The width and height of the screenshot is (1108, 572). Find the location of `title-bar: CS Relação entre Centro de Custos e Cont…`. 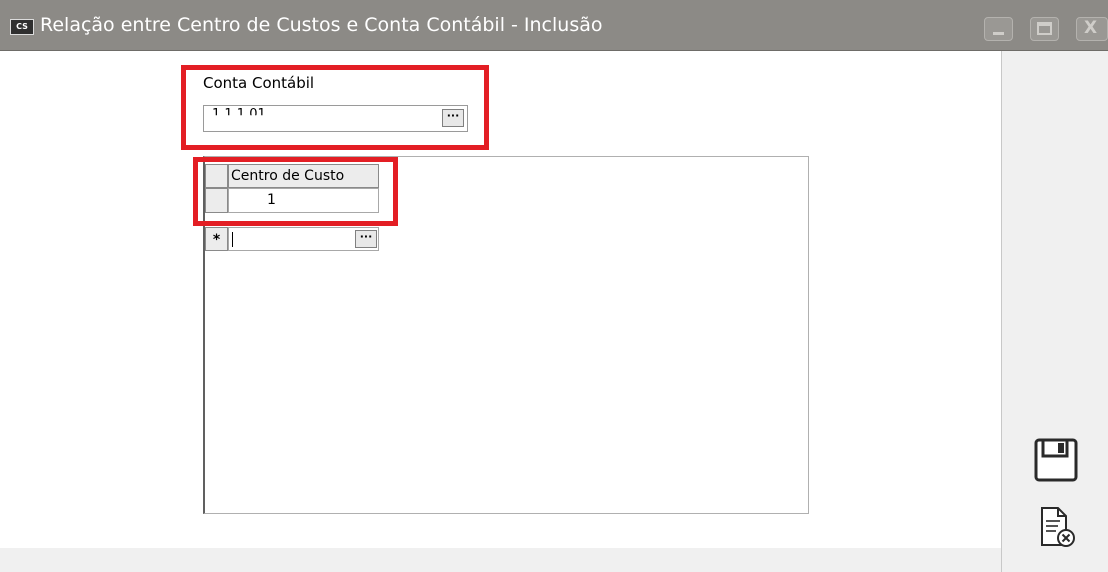

title-bar: CS Relação entre Centro de Custos e Cont… is located at coordinates (554, 25).